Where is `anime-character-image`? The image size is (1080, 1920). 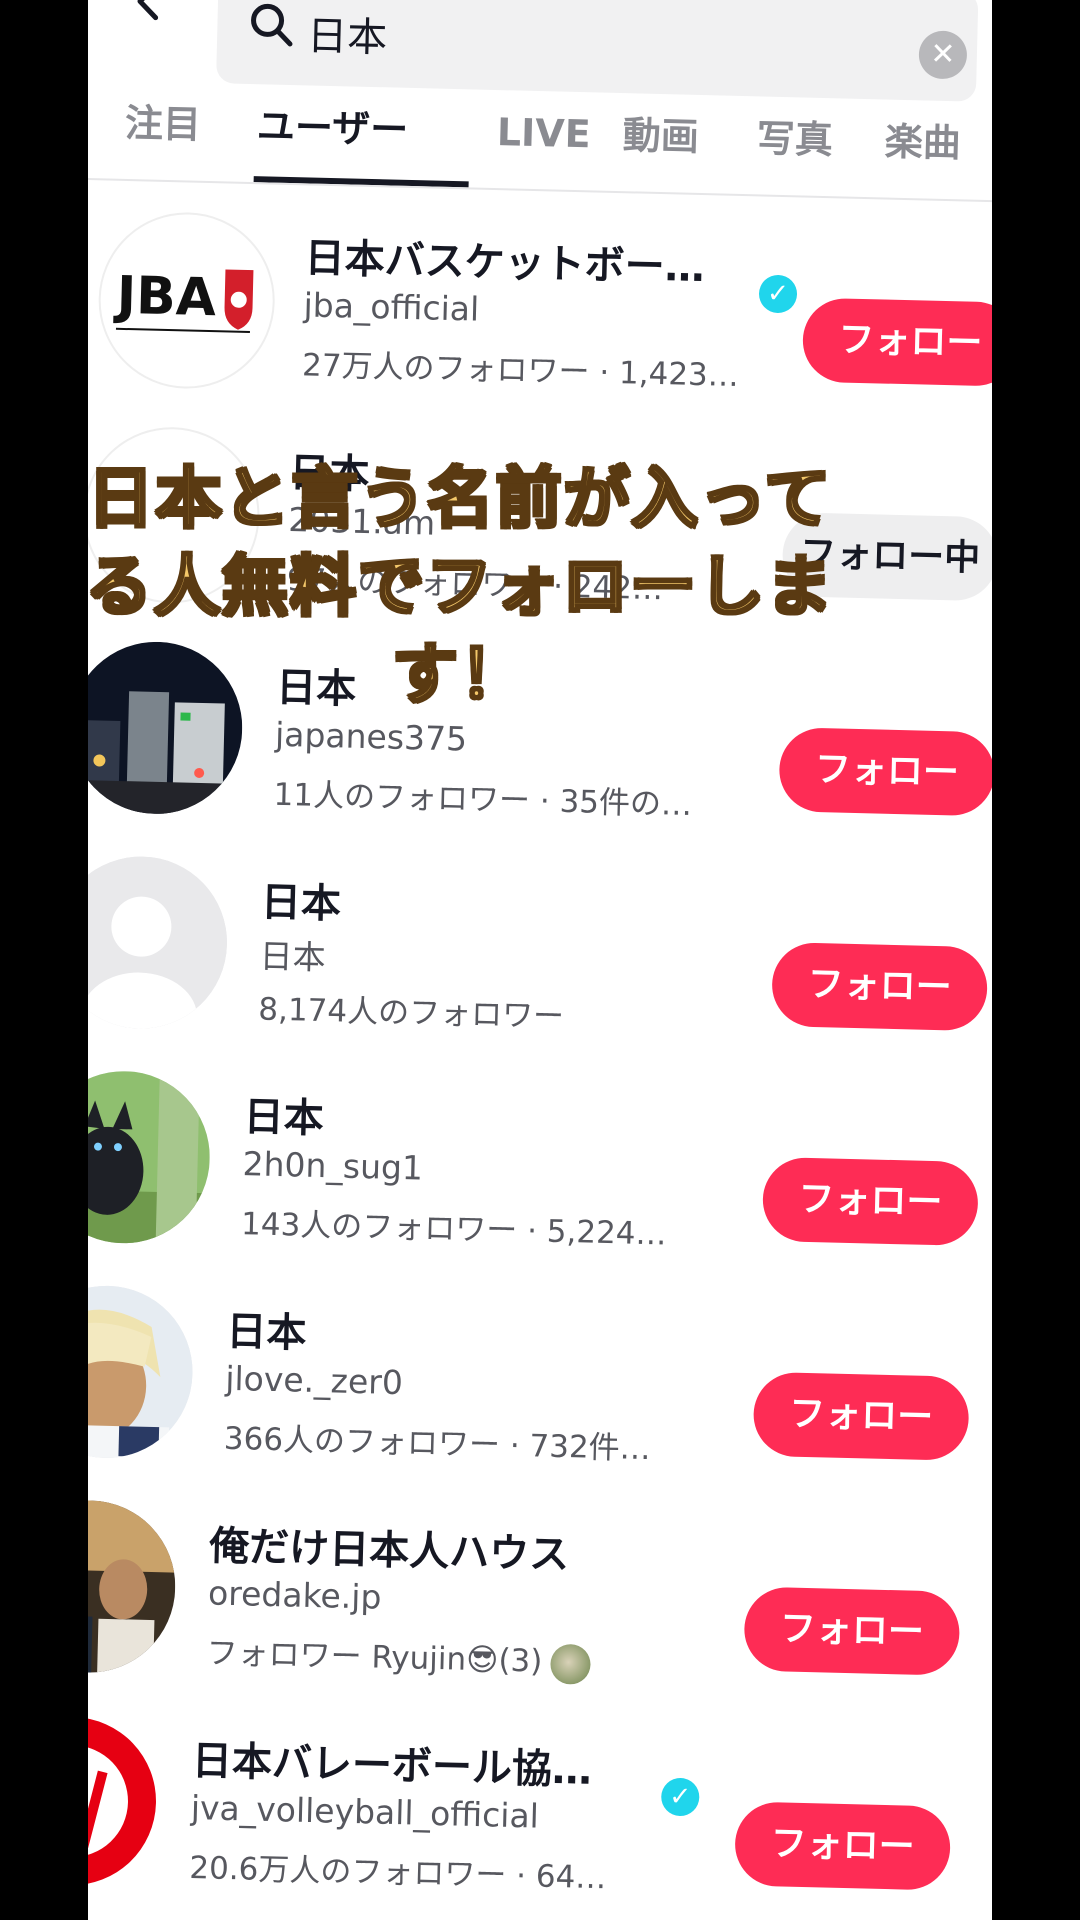
anime-character-image is located at coordinates (141, 1371).